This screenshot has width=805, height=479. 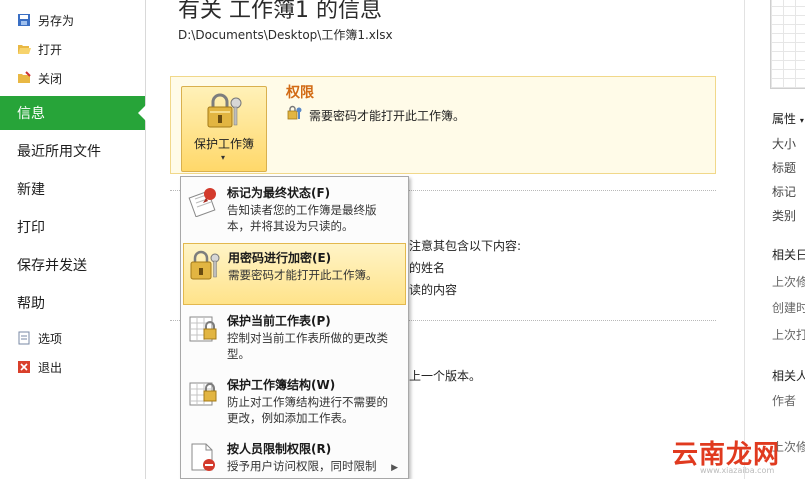 What do you see at coordinates (788, 255) in the screenshot?
I see `related-dates-heading: 相关日` at bounding box center [788, 255].